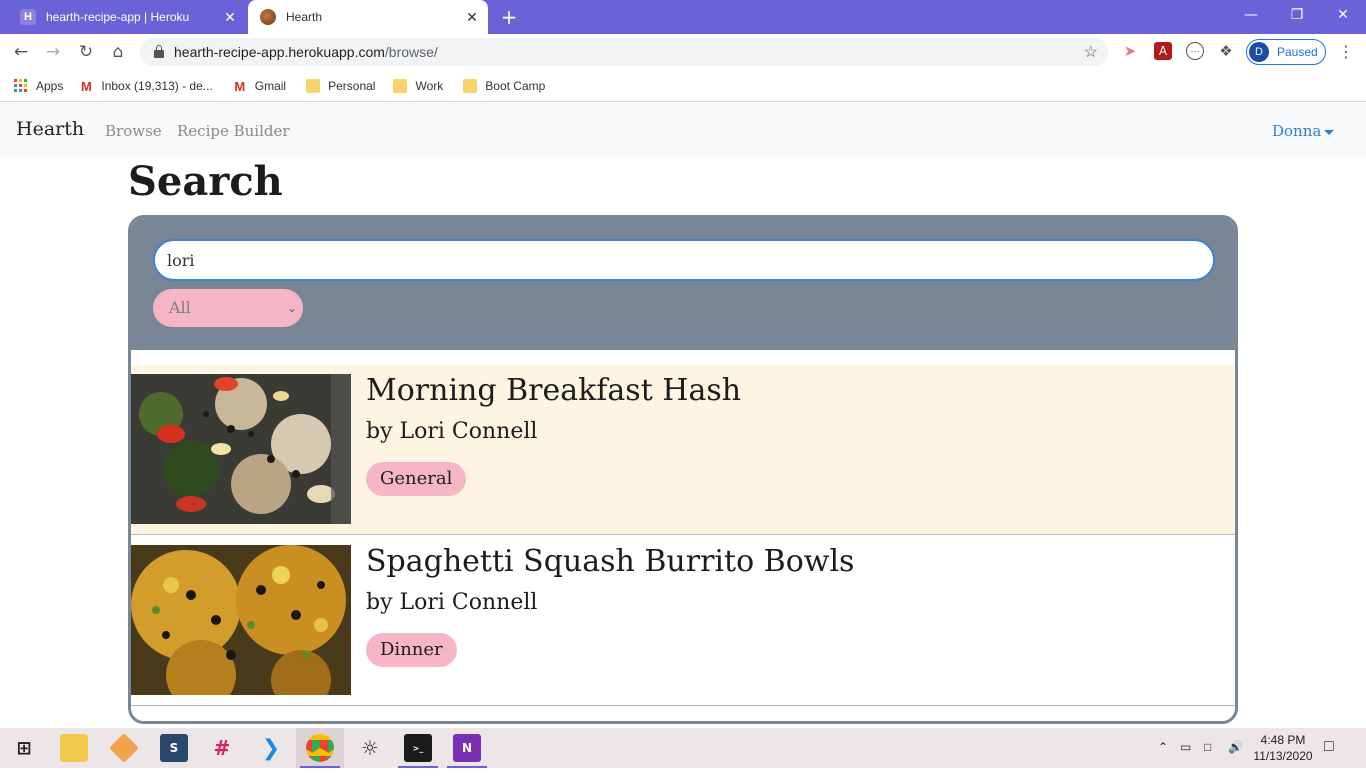 The width and height of the screenshot is (1366, 780). What do you see at coordinates (610, 561) in the screenshot?
I see `recipe-title: Spaghetti Squash Burrito Bowls` at bounding box center [610, 561].